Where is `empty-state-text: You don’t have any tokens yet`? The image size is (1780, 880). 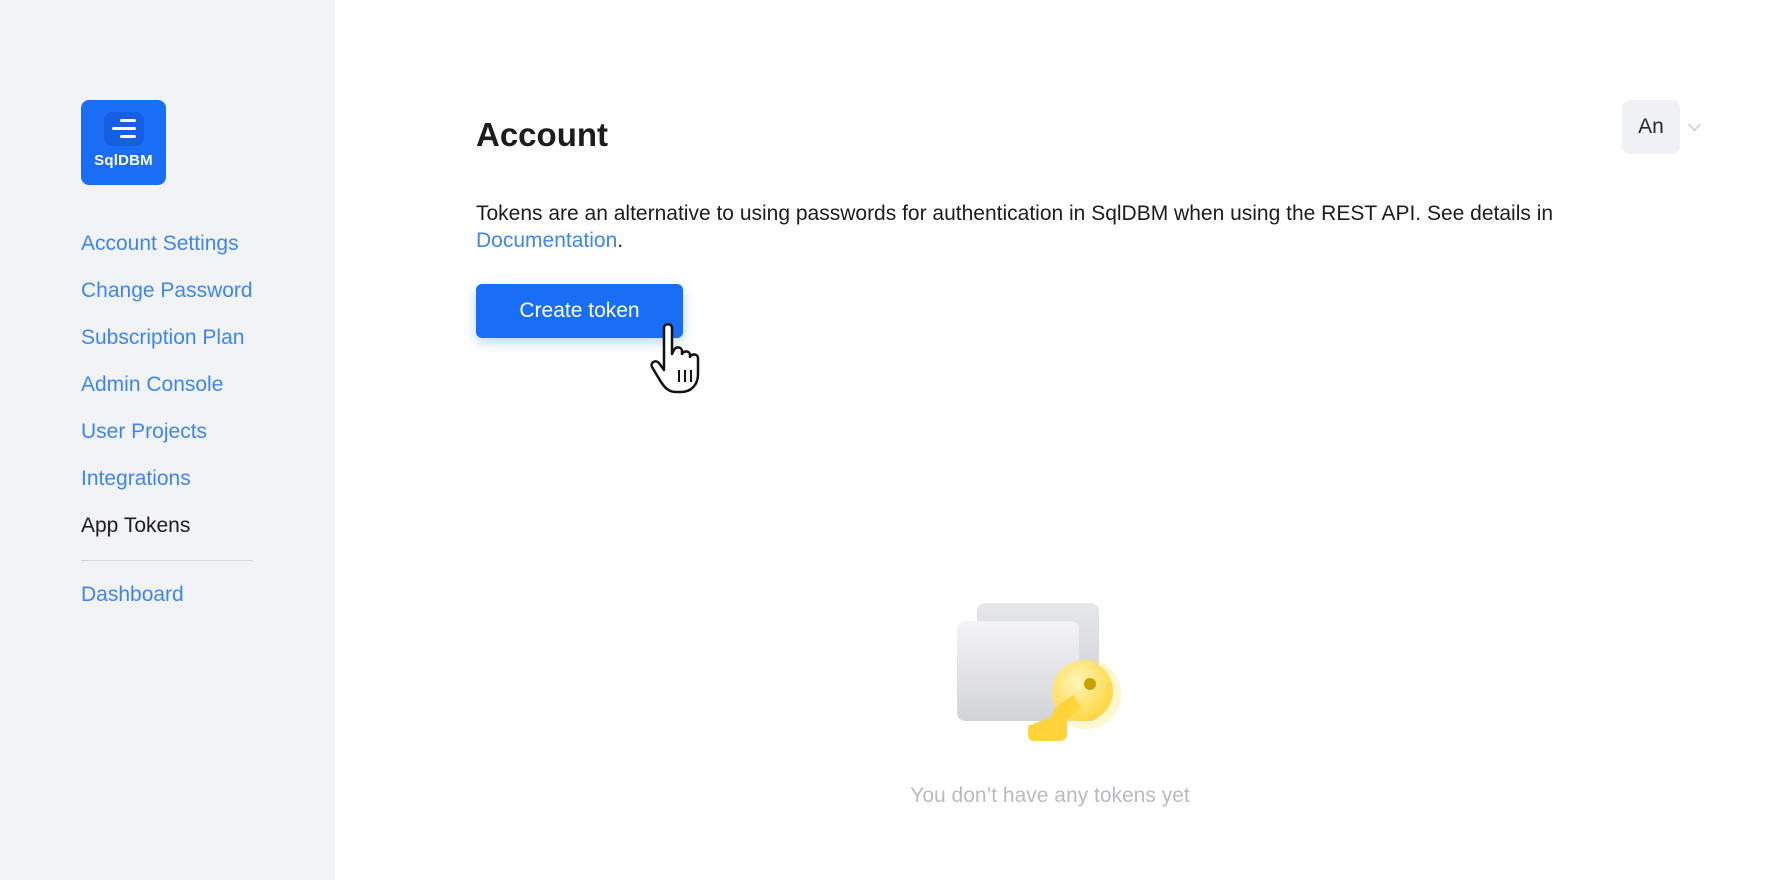
empty-state-text: You don’t have any tokens yet is located at coordinates (1050, 795).